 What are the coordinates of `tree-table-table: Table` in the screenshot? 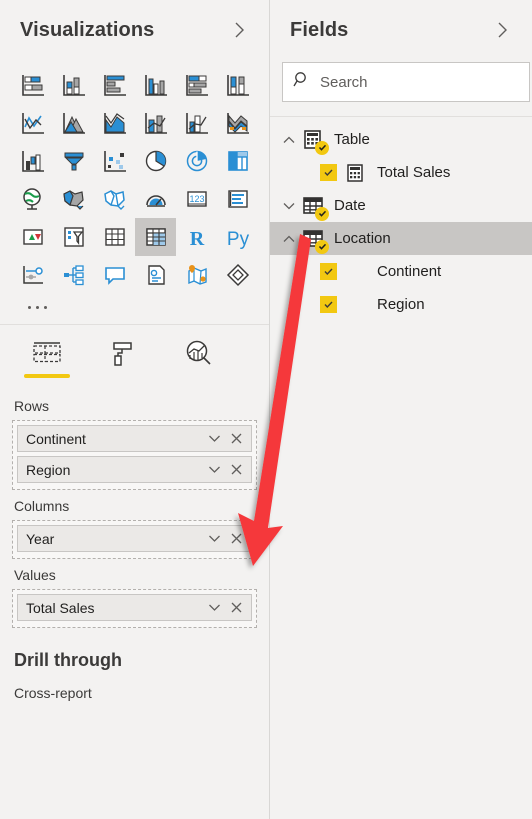 It's located at (401, 139).